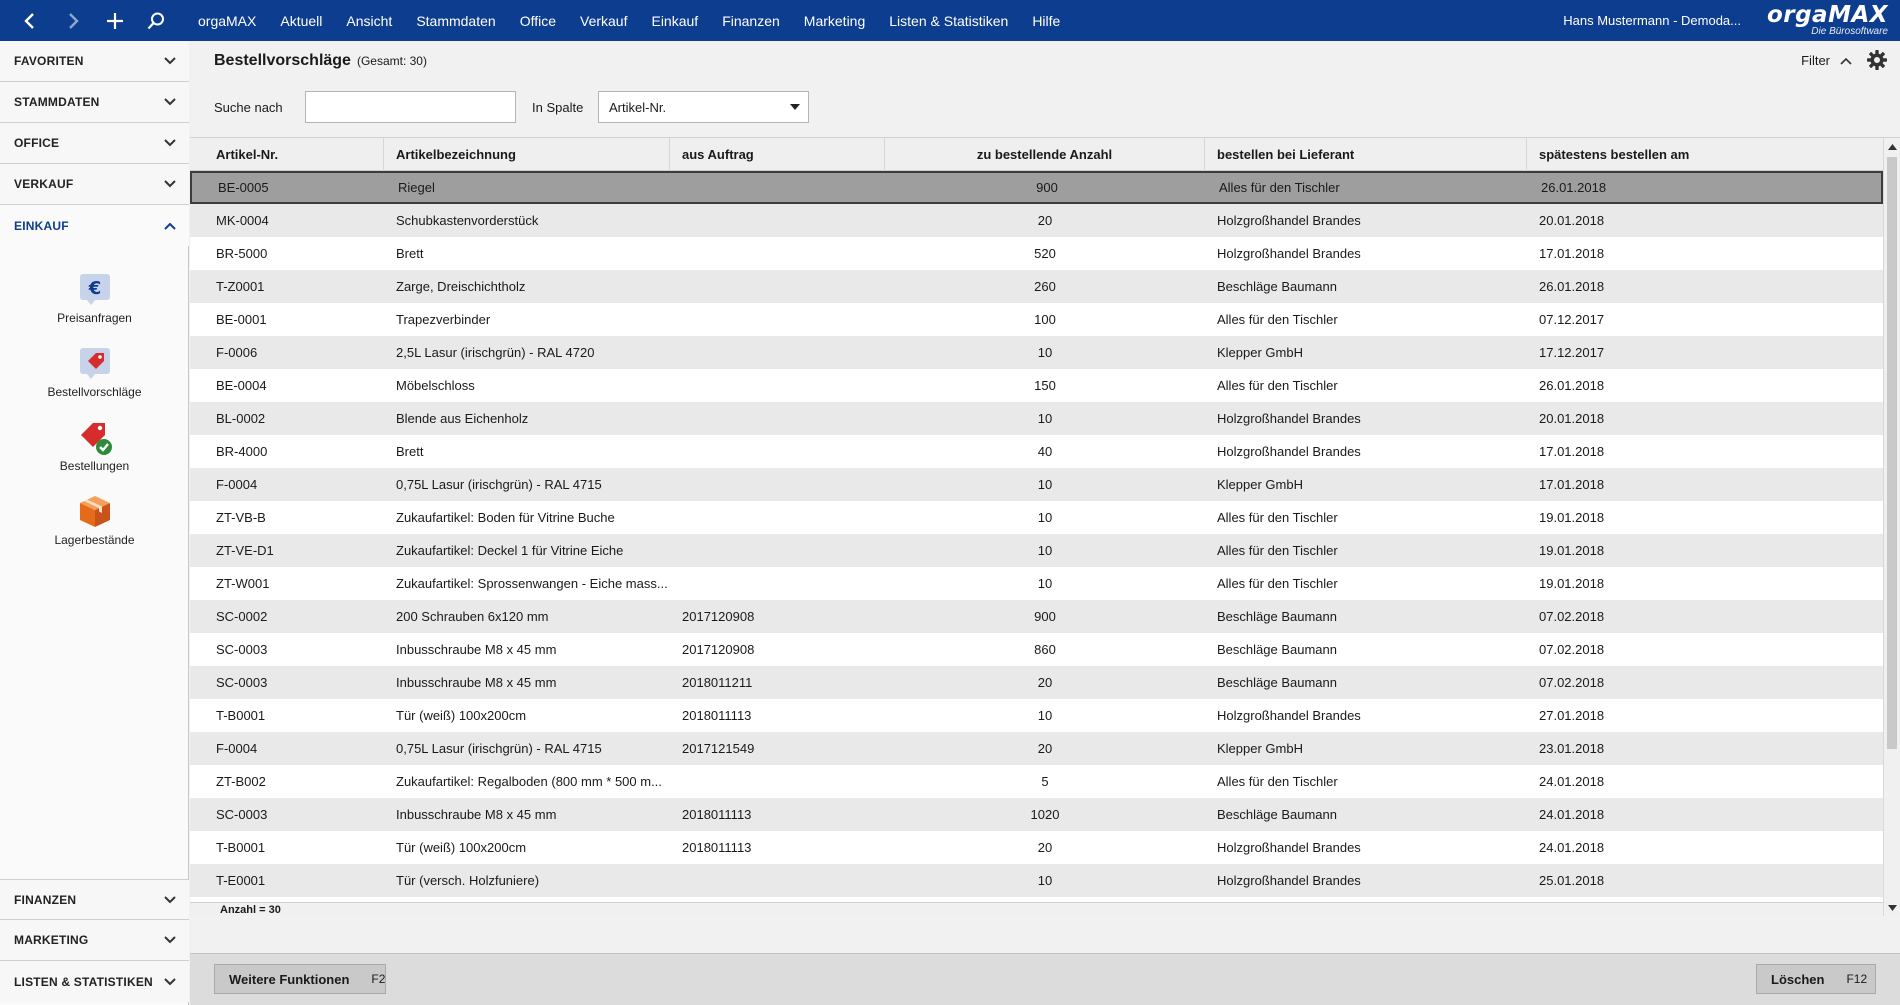 The image size is (1900, 1005). I want to click on cell-artikel-nr: ZT-VB-B, so click(241, 517).